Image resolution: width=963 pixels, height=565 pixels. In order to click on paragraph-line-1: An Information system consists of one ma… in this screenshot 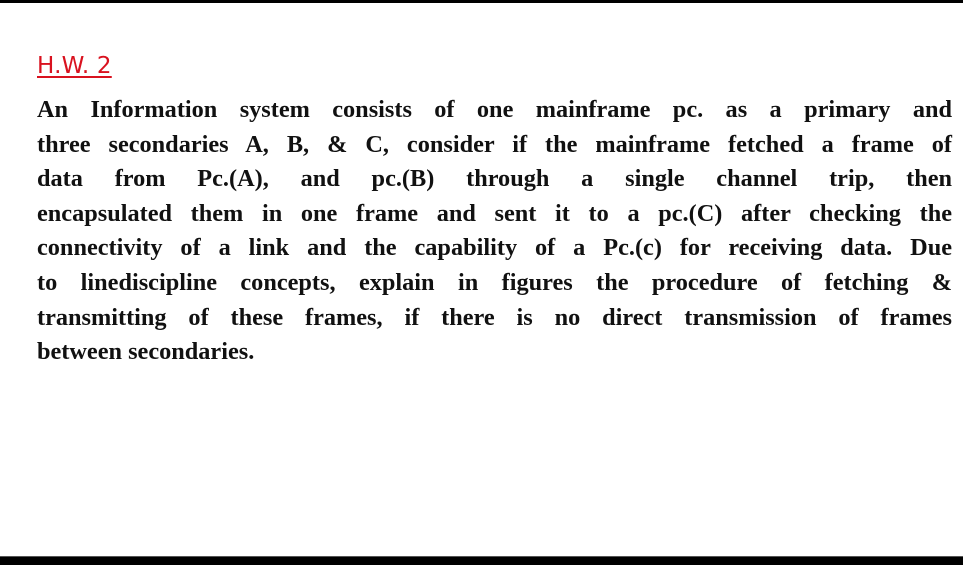, I will do `click(494, 109)`.